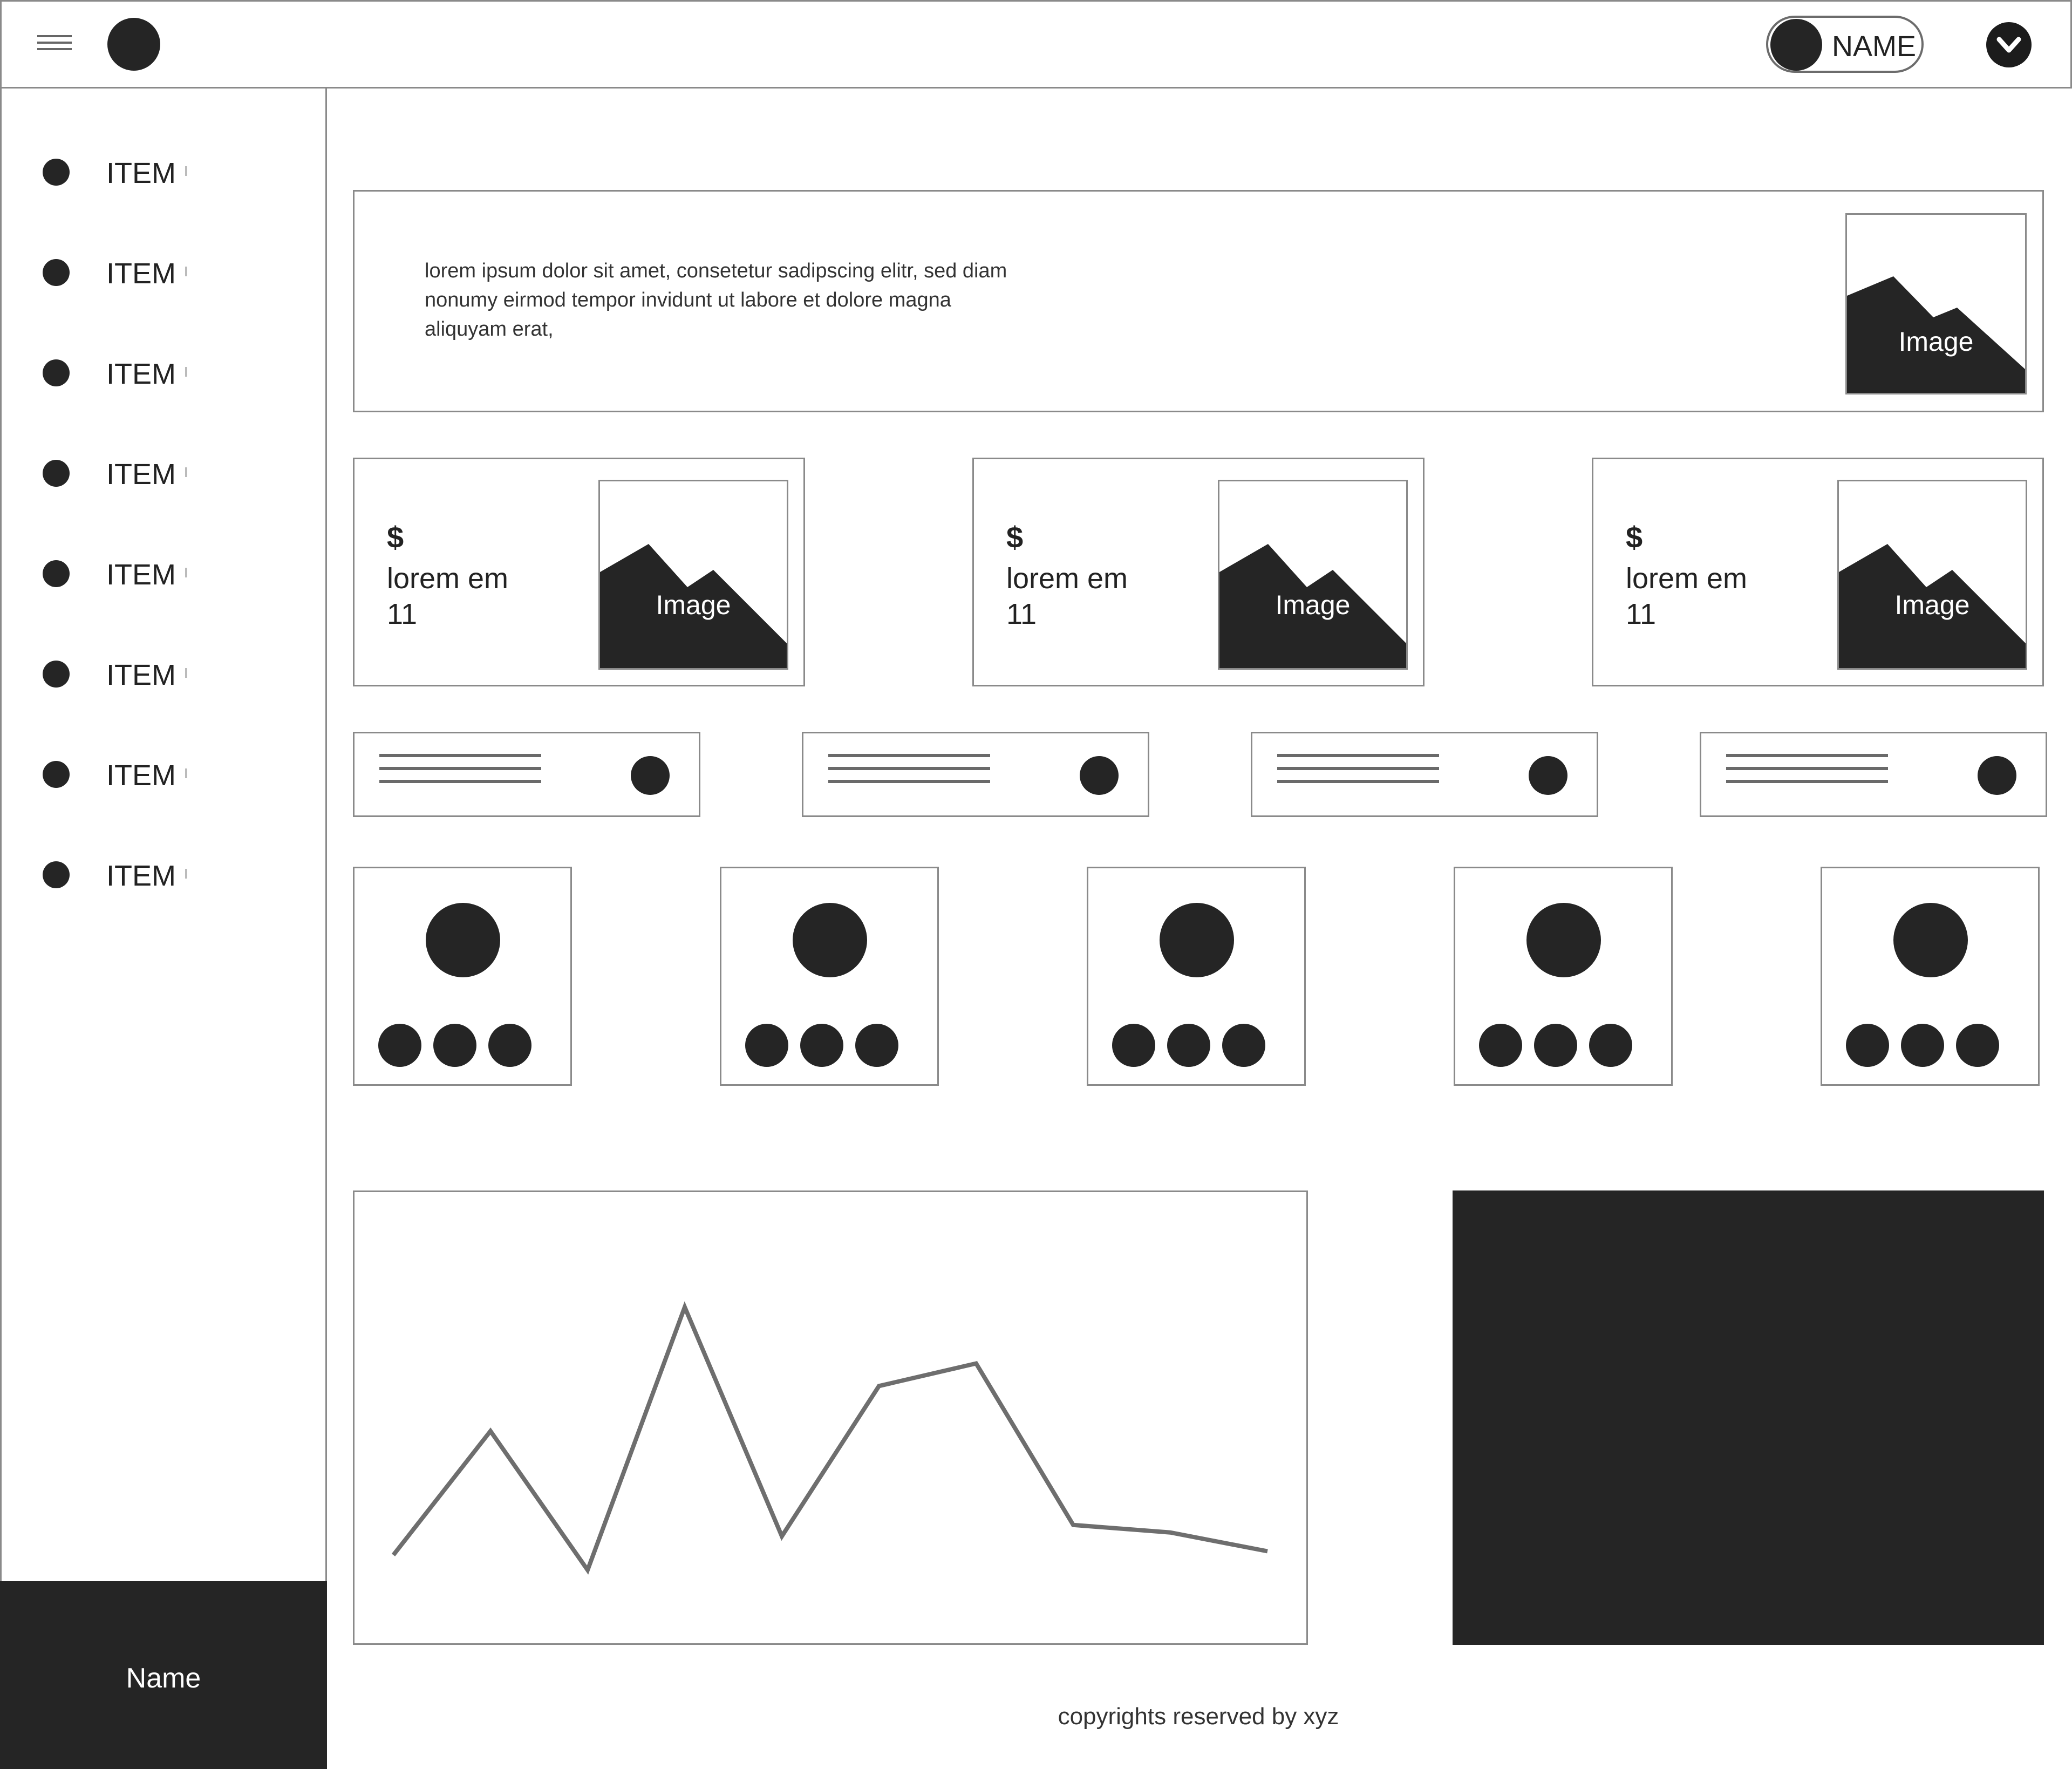 Image resolution: width=2072 pixels, height=1769 pixels. I want to click on media-panel, so click(1748, 1417).